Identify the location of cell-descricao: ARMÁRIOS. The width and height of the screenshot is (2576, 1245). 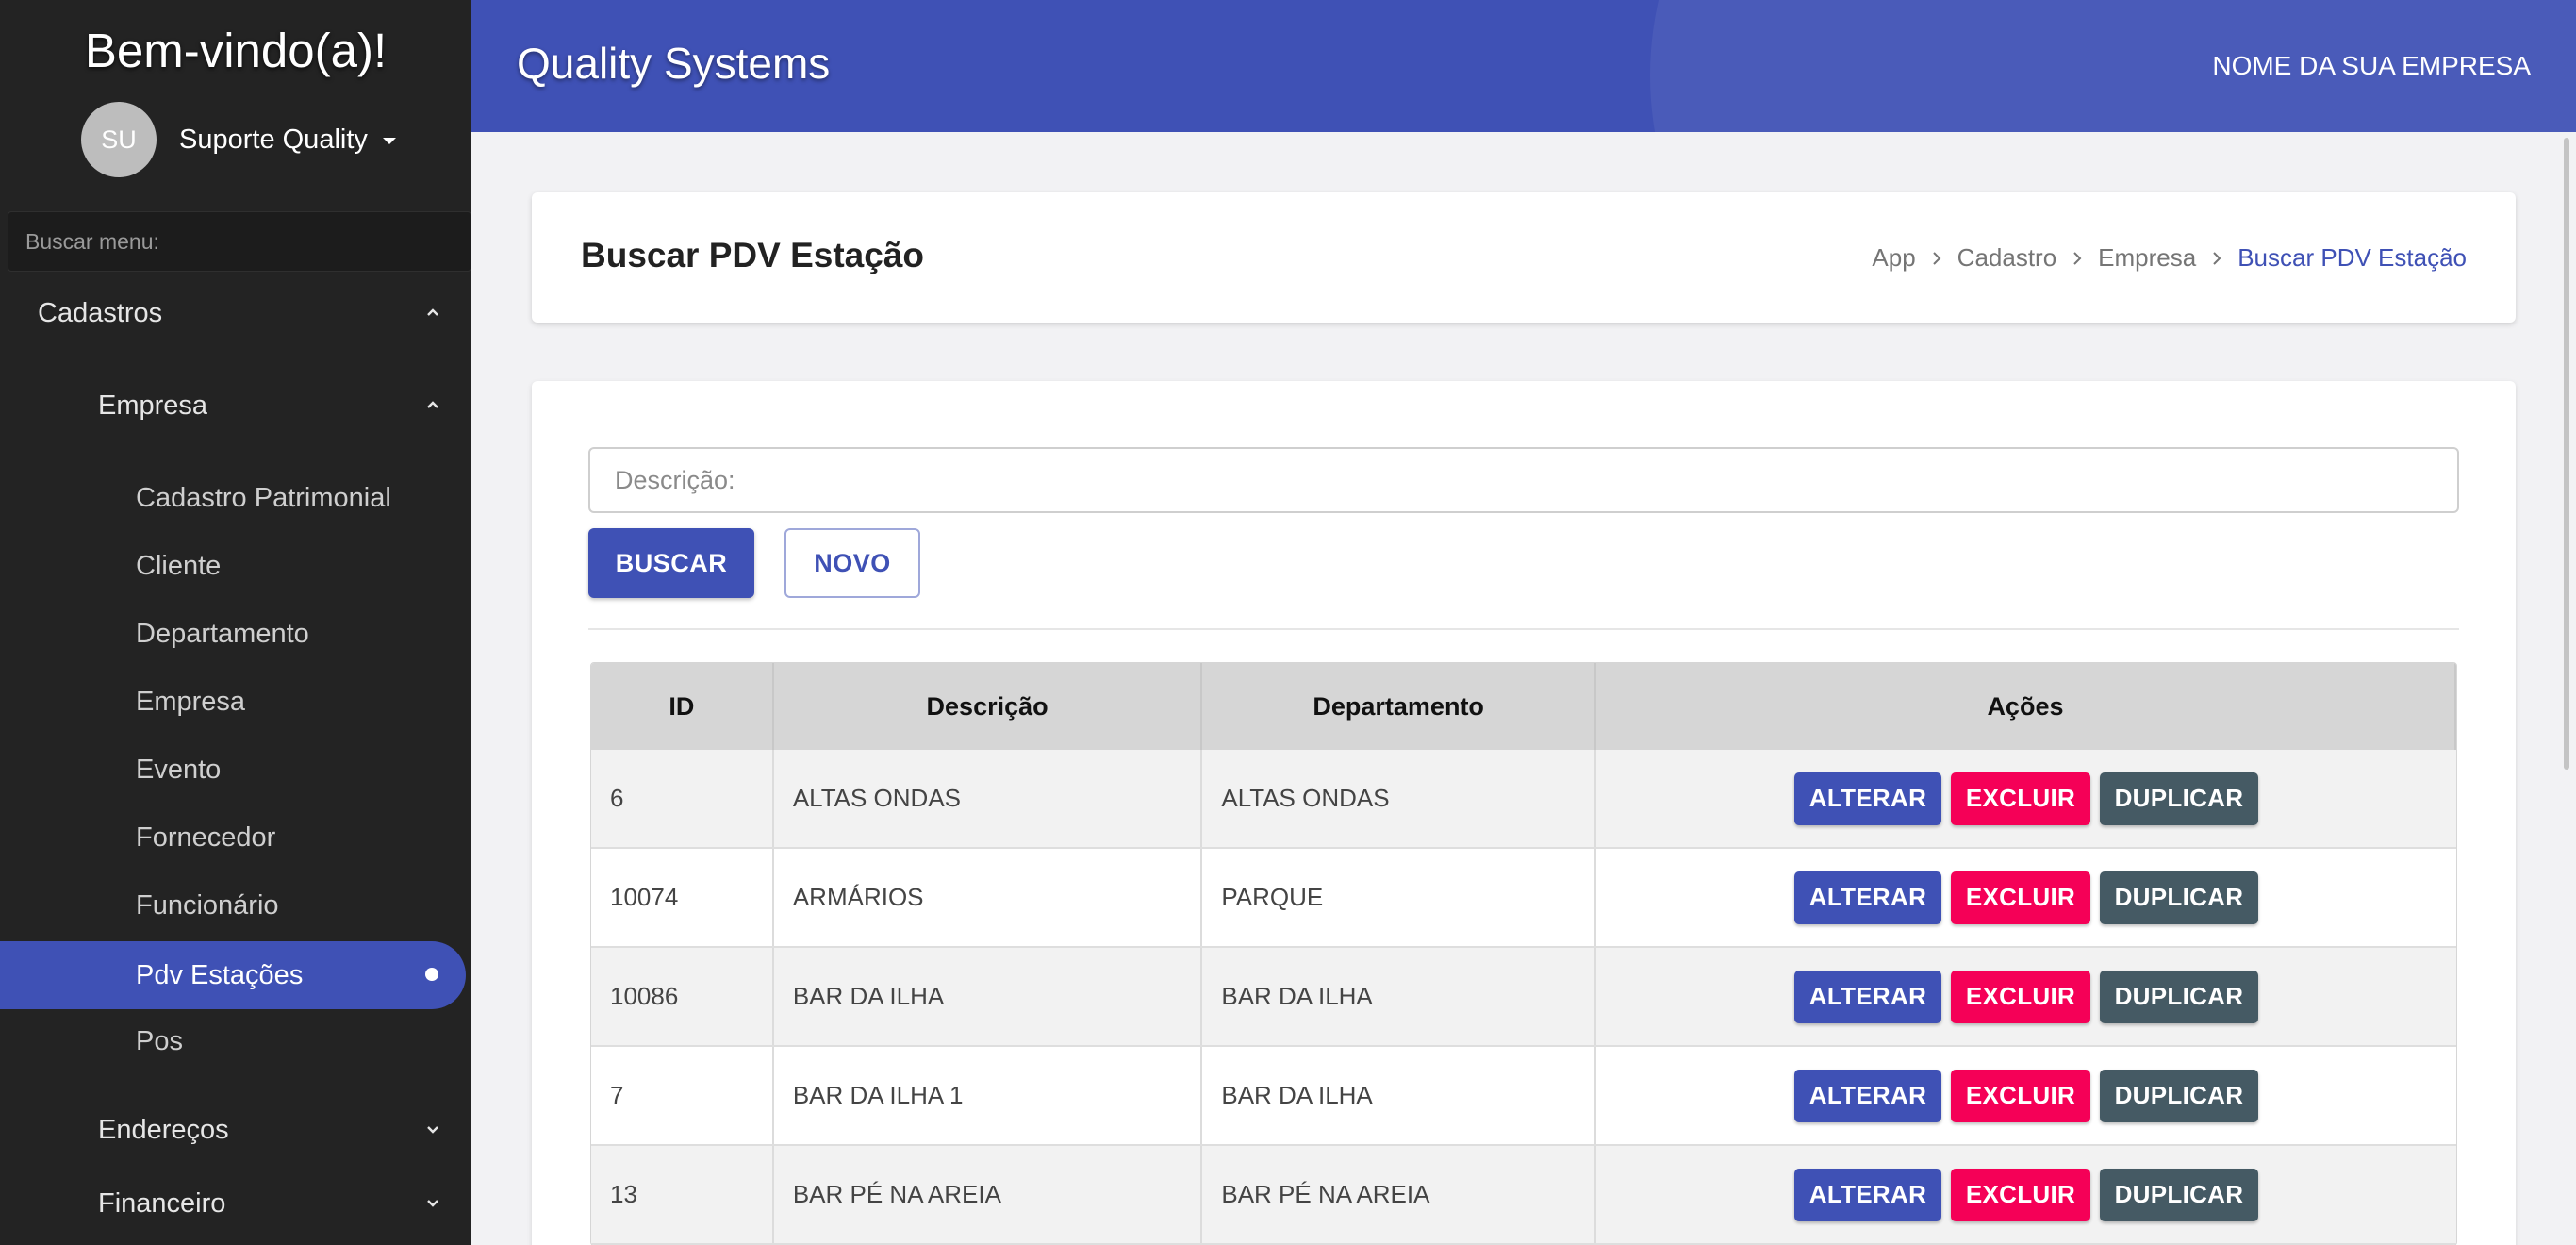
(988, 898).